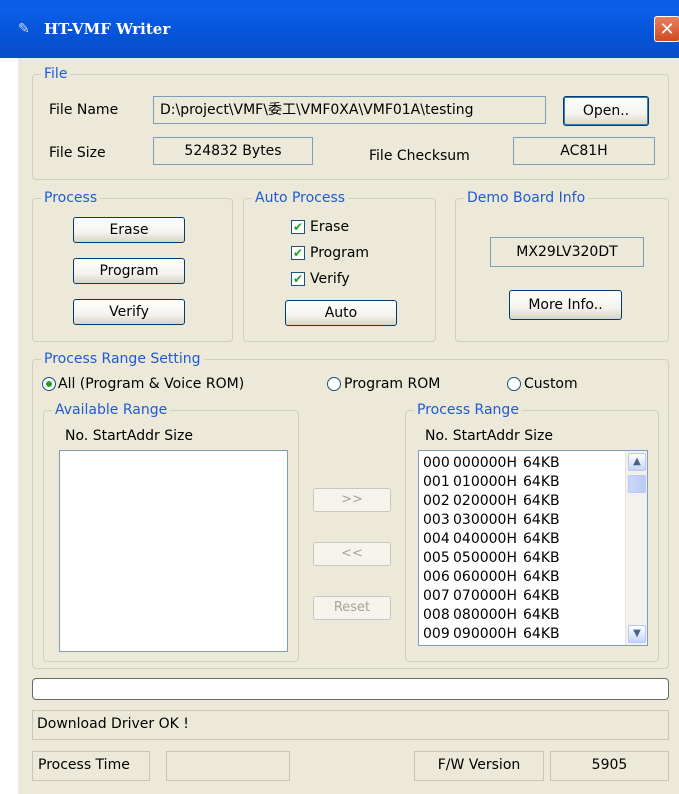 This screenshot has width=679, height=794. I want to click on demo-board-group: Demo Board Info MX29LV320DT More Info.., so click(562, 266).